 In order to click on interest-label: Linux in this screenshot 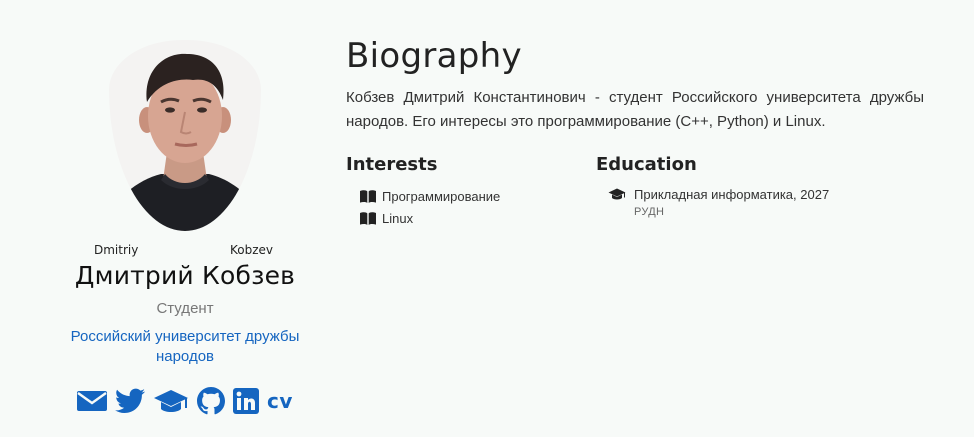, I will do `click(398, 218)`.